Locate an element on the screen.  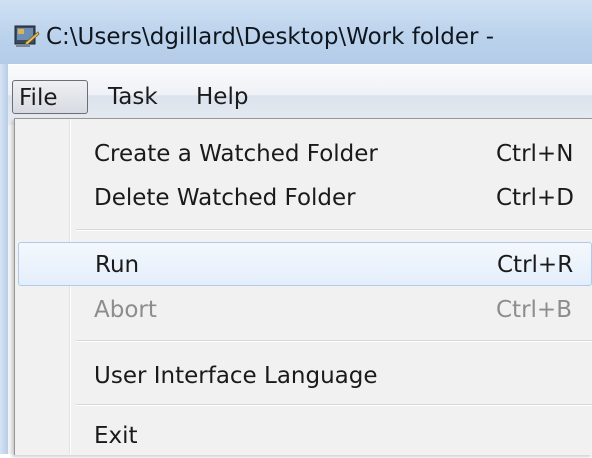
menu-item-create-watched-folder: Create a Watched Folder Ctrl+N is located at coordinates (305, 154).